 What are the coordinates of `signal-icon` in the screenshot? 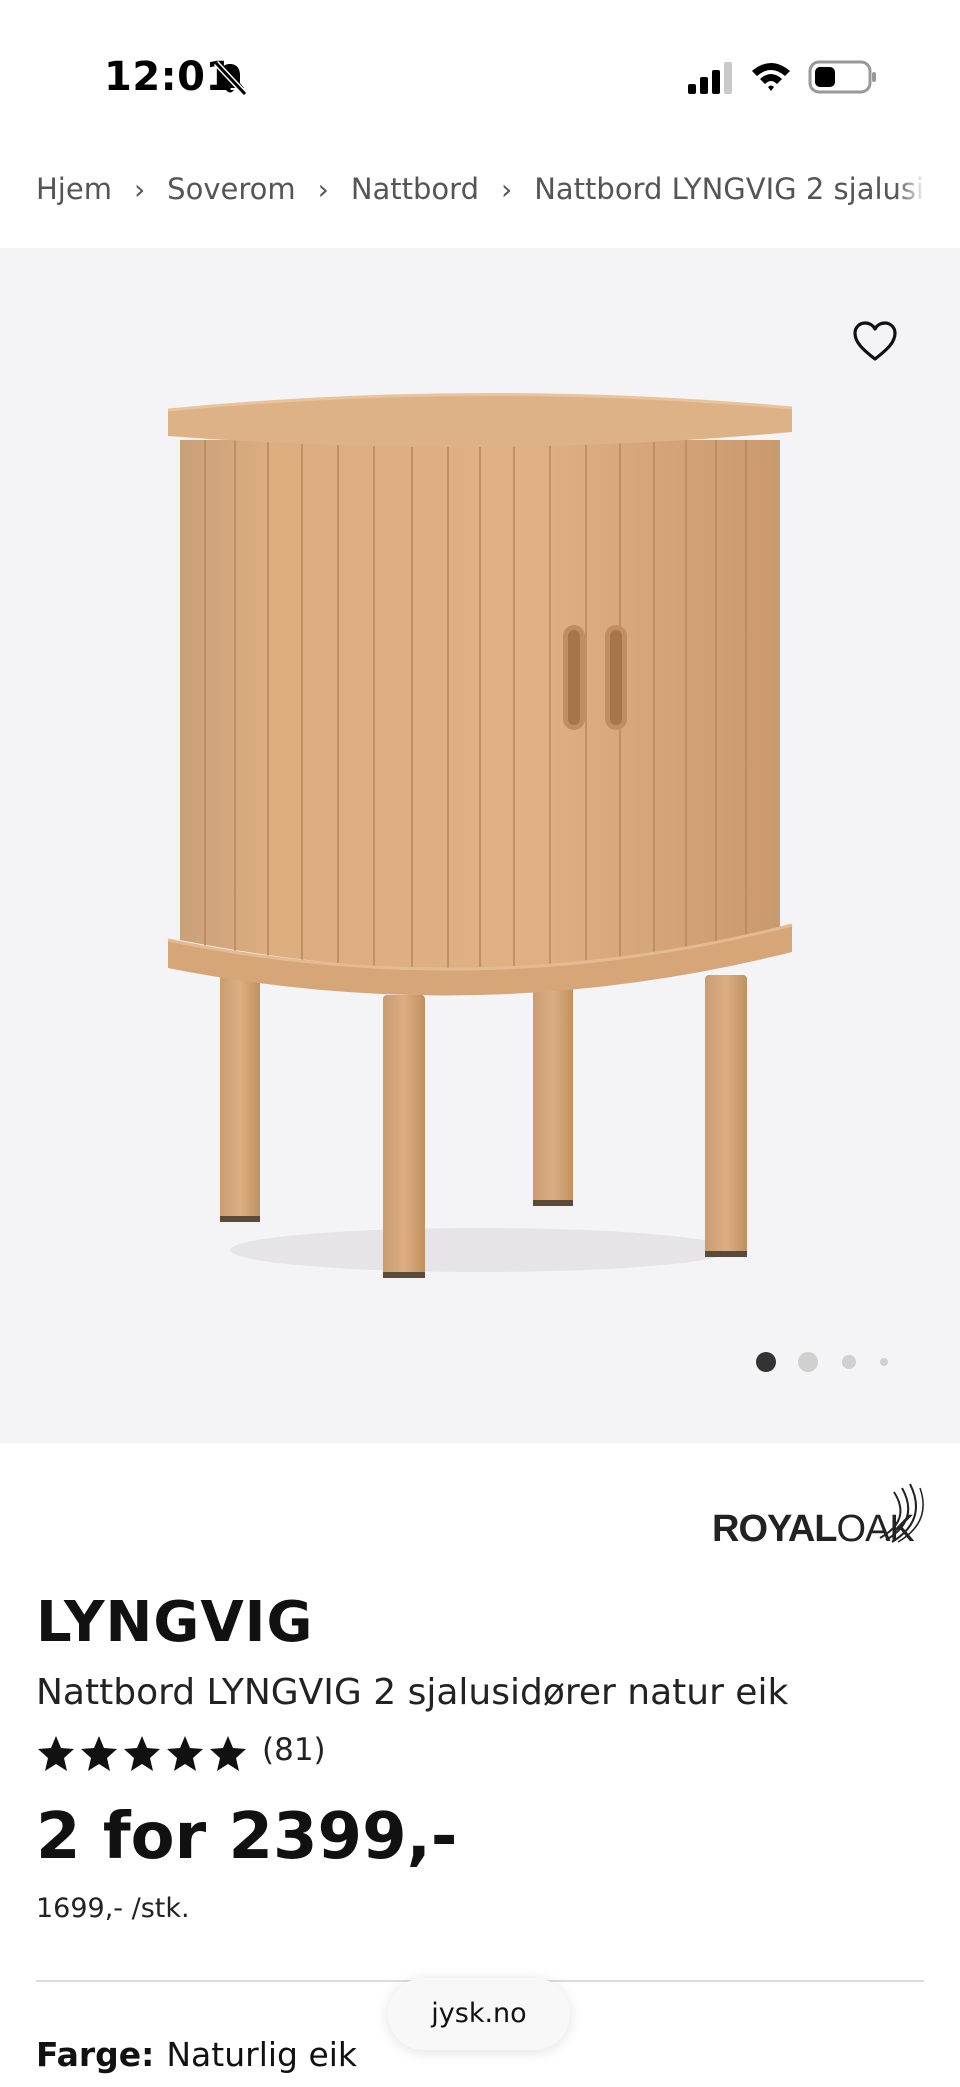 It's located at (710, 78).